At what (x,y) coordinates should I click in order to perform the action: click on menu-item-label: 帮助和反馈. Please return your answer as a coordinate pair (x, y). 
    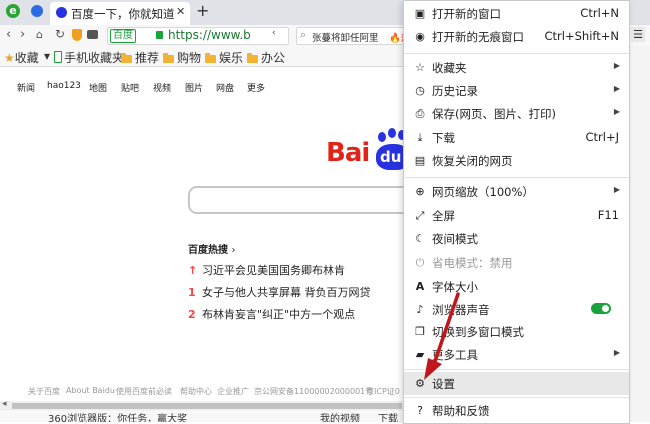
    Looking at the image, I should click on (461, 411).